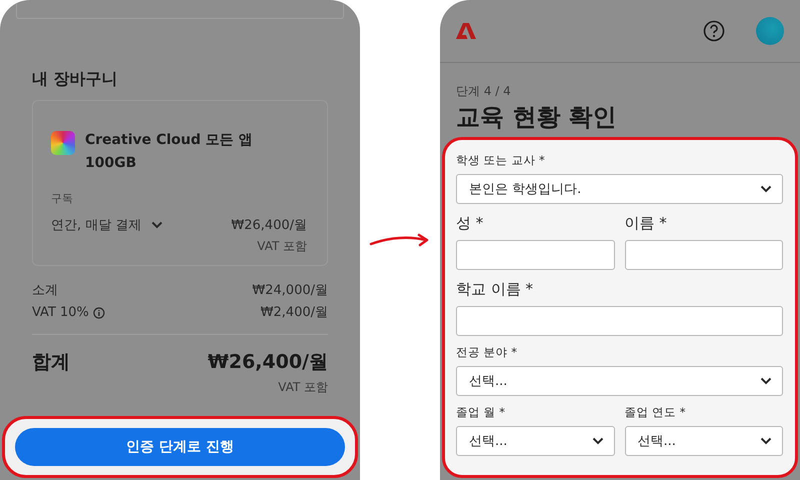 The width and height of the screenshot is (800, 480). What do you see at coordinates (400, 240) in the screenshot?
I see `curved-arrow` at bounding box center [400, 240].